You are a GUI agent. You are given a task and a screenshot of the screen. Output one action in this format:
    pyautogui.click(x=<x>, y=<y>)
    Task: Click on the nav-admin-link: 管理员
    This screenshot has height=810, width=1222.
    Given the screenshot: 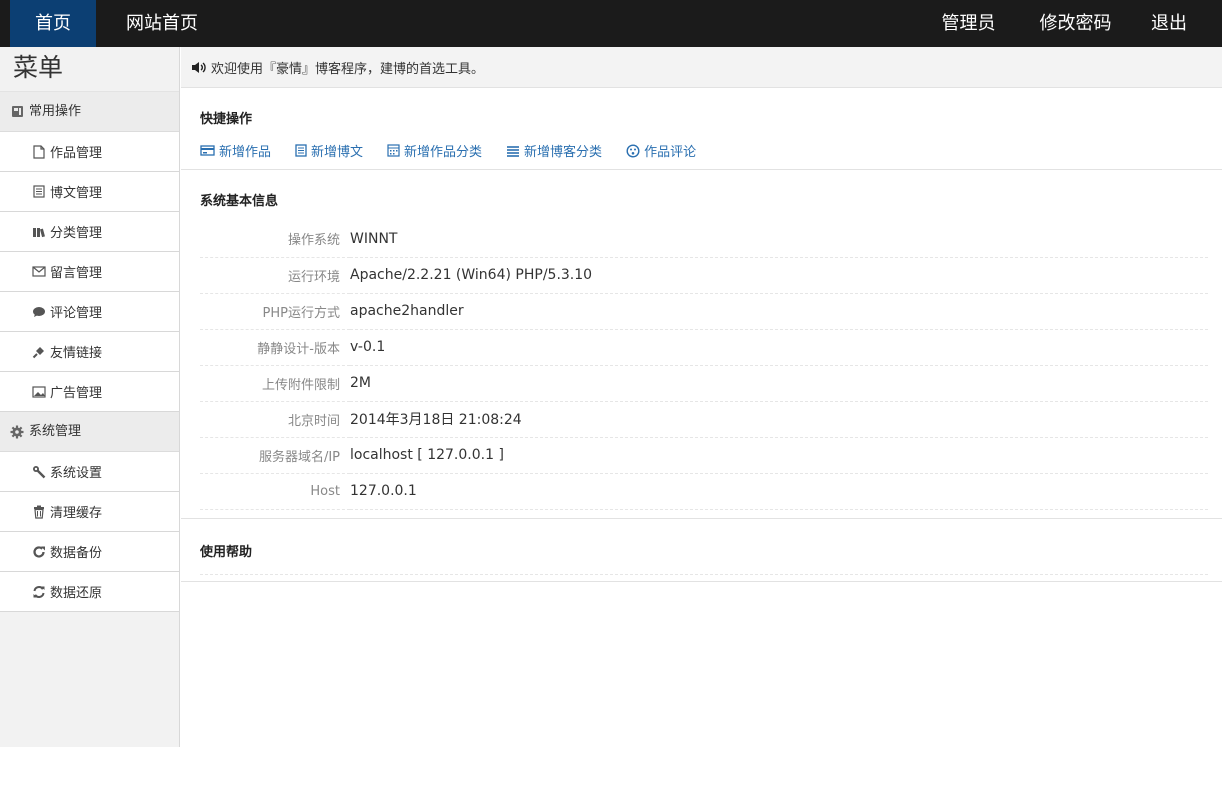 What is the action you would take?
    pyautogui.click(x=968, y=23)
    